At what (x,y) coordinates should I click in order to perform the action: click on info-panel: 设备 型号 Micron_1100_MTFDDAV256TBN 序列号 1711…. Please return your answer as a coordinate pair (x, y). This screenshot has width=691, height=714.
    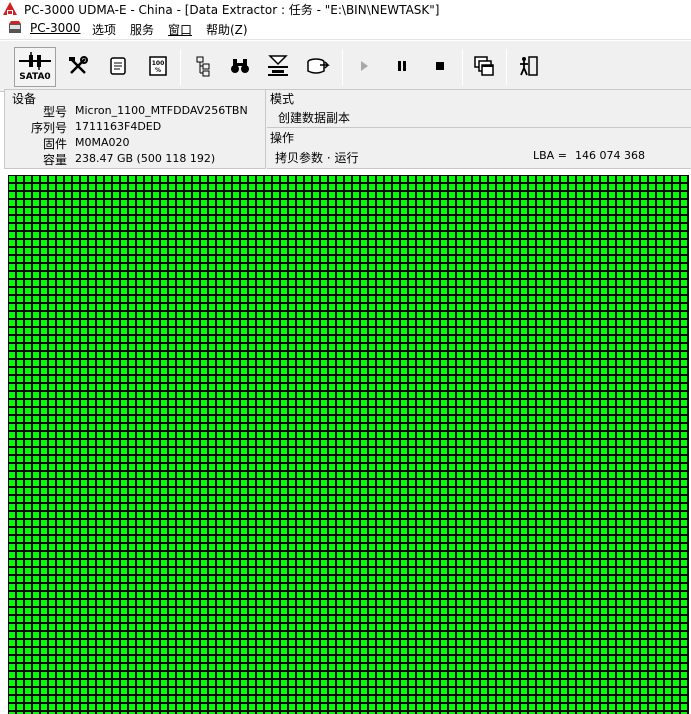
    Looking at the image, I should click on (347, 129).